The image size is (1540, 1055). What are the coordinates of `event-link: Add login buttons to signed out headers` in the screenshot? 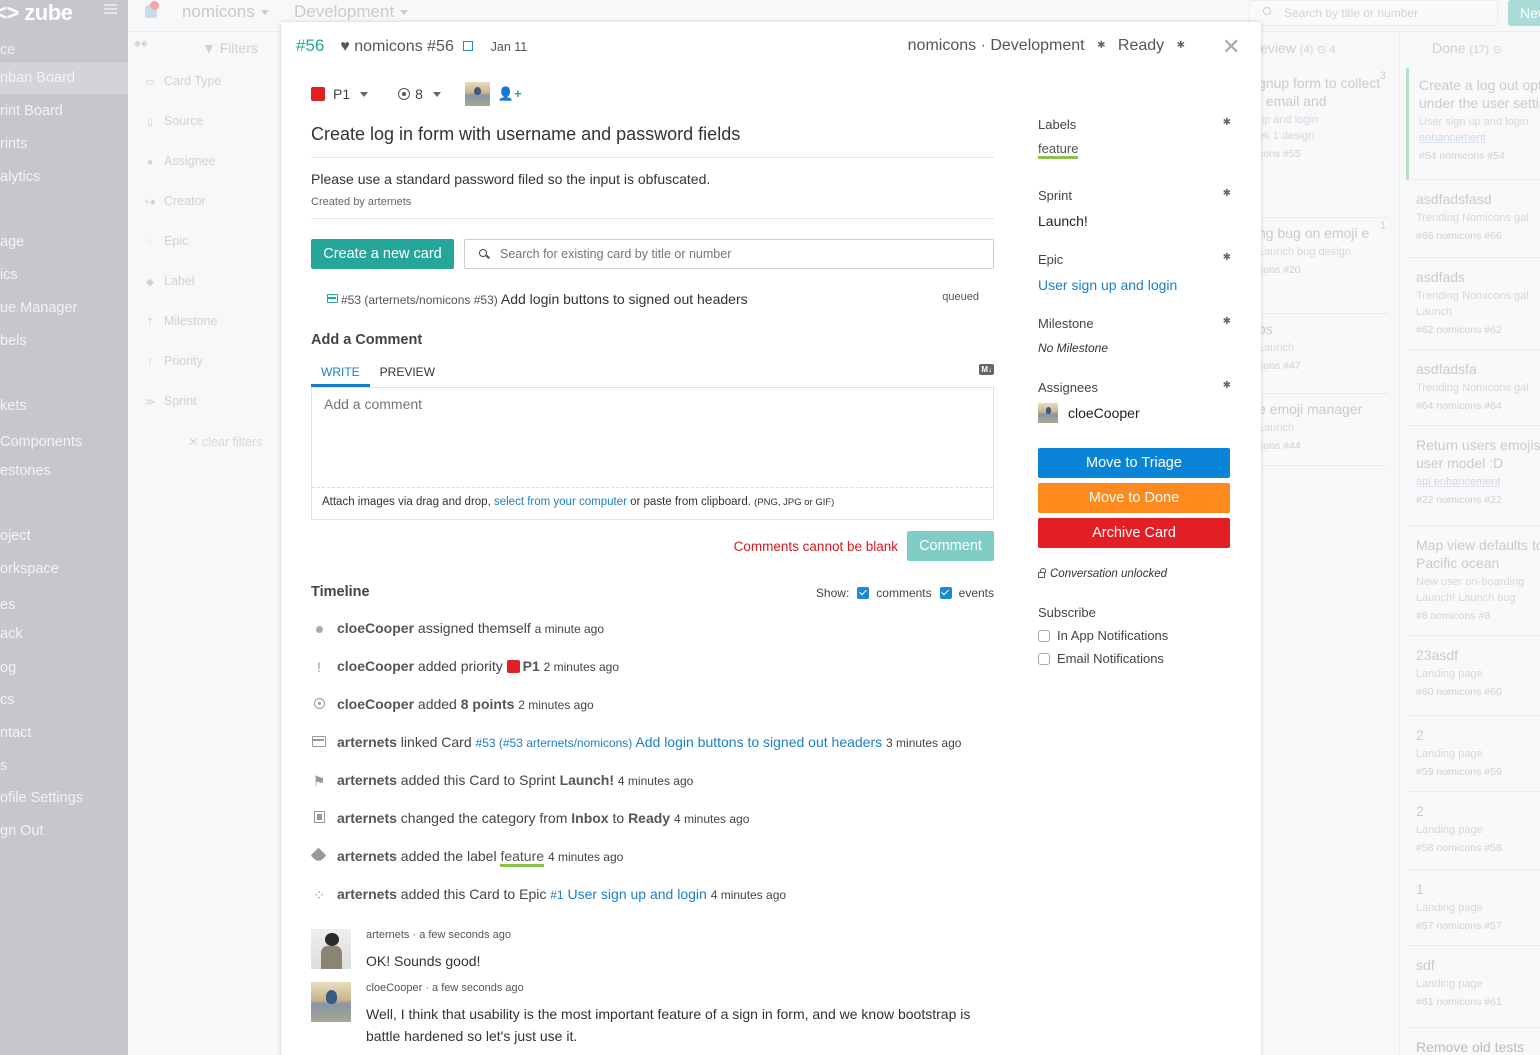 It's located at (758, 742).